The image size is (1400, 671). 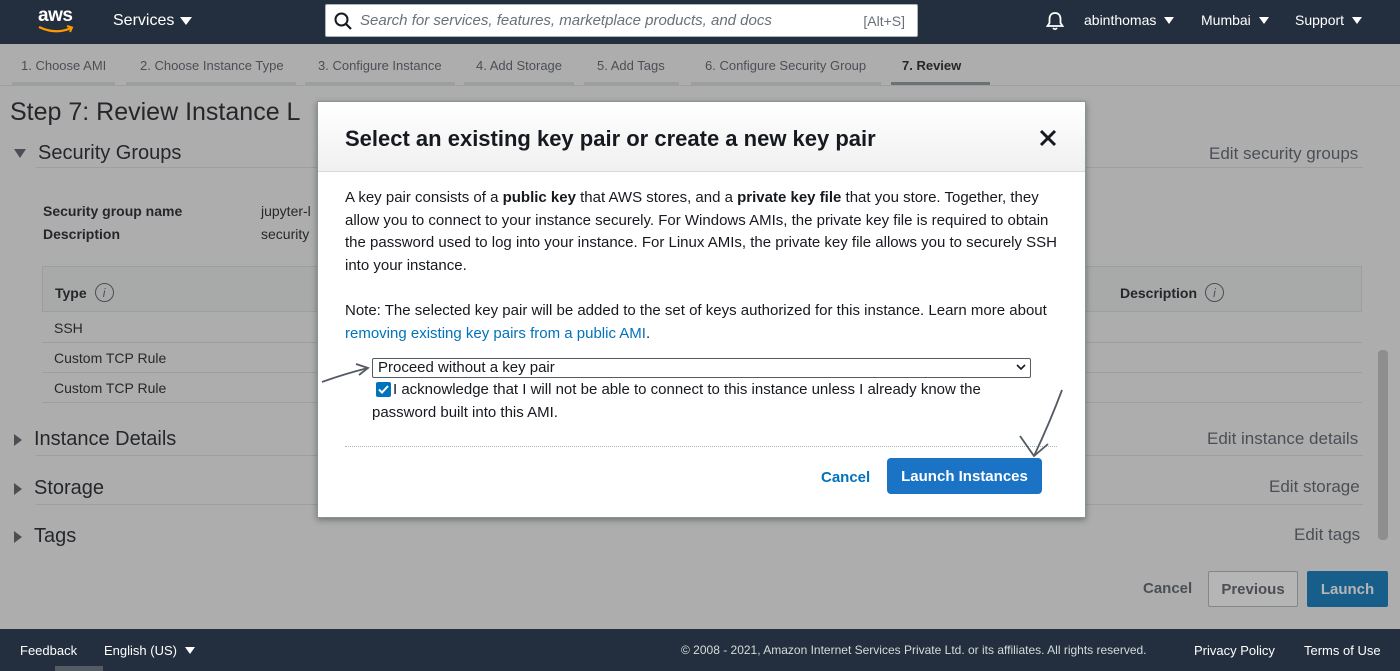 I want to click on language-selector: English (US), so click(x=149, y=650).